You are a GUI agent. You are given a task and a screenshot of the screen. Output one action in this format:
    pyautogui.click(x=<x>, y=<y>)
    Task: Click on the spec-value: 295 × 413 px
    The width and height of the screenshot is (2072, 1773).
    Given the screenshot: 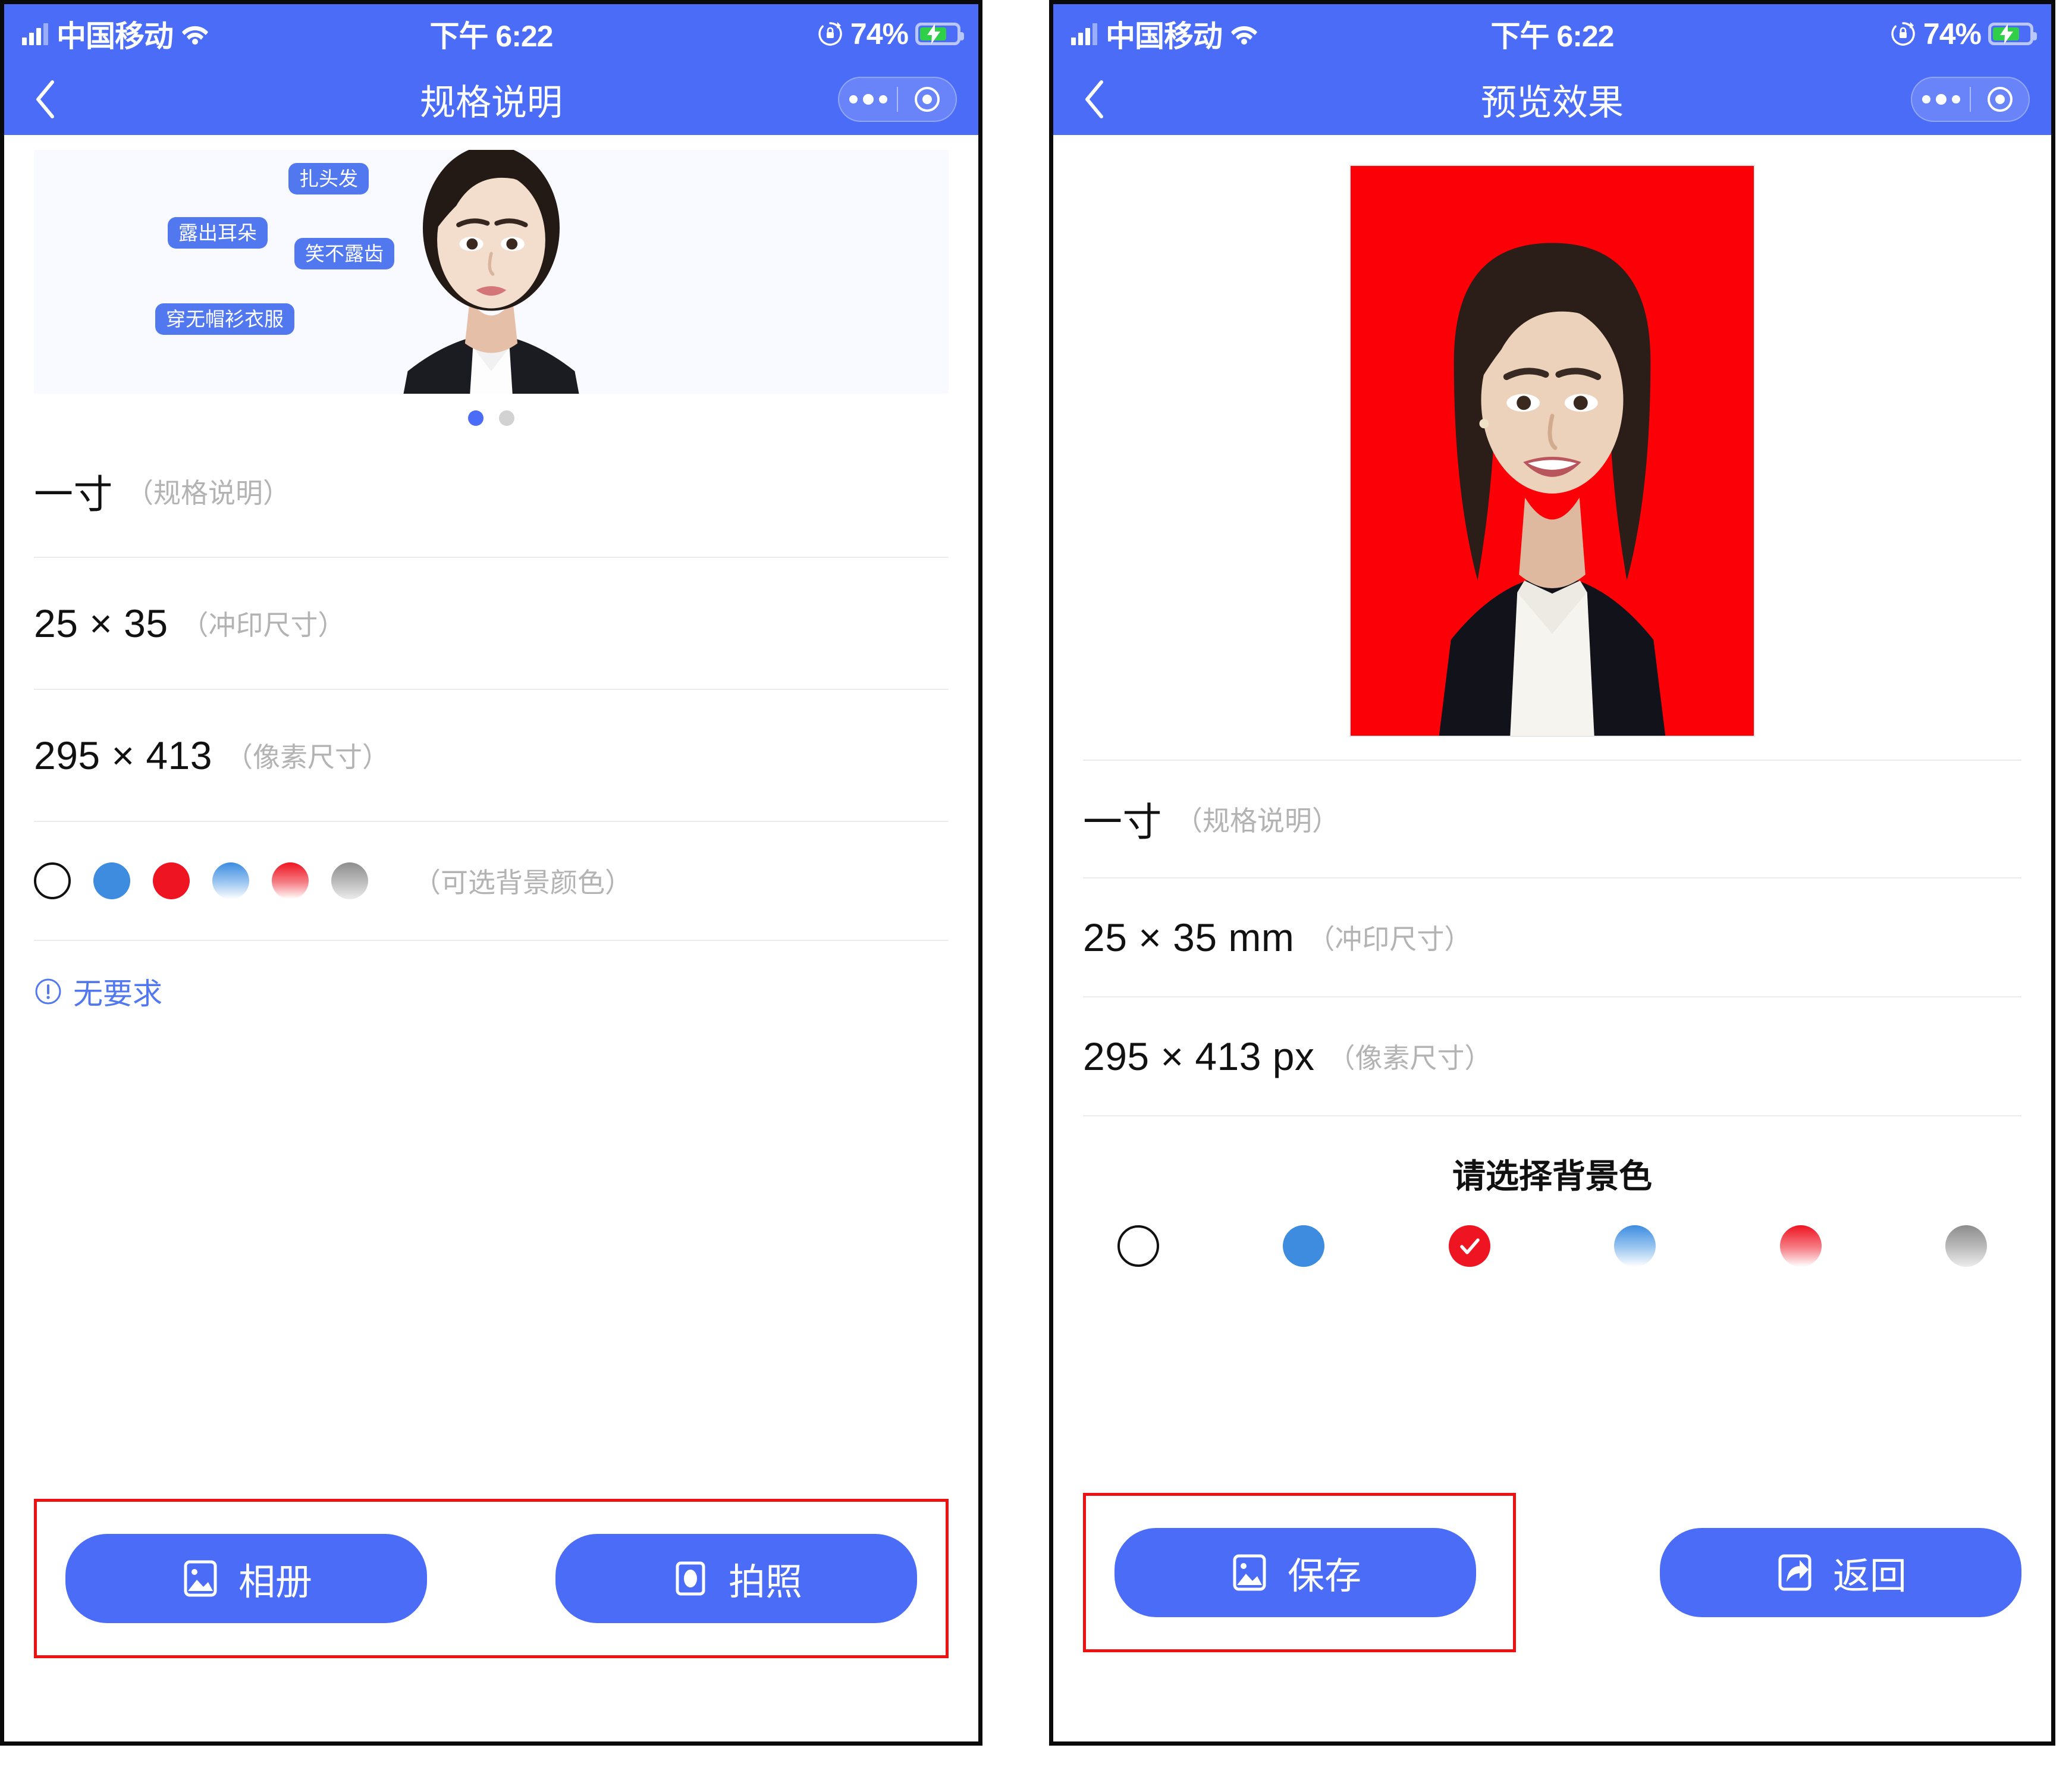 What is the action you would take?
    pyautogui.click(x=1199, y=1056)
    